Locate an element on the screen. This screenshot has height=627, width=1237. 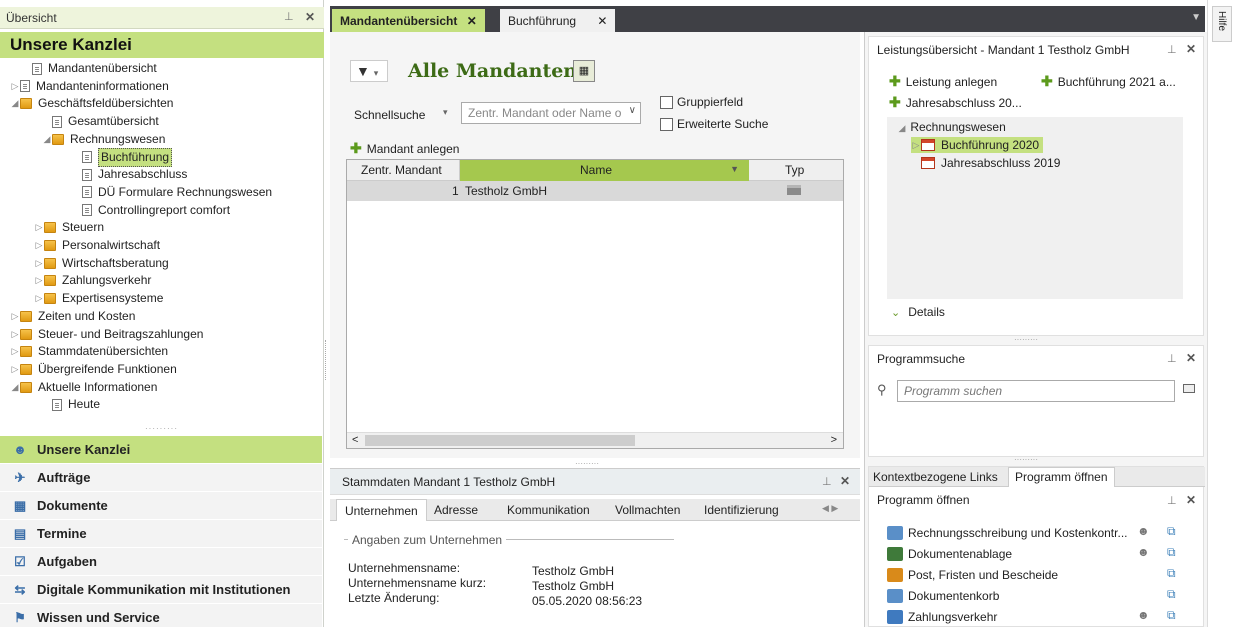
col-zentr-mandant: Zentr. Mandant is located at coordinates (401, 170).